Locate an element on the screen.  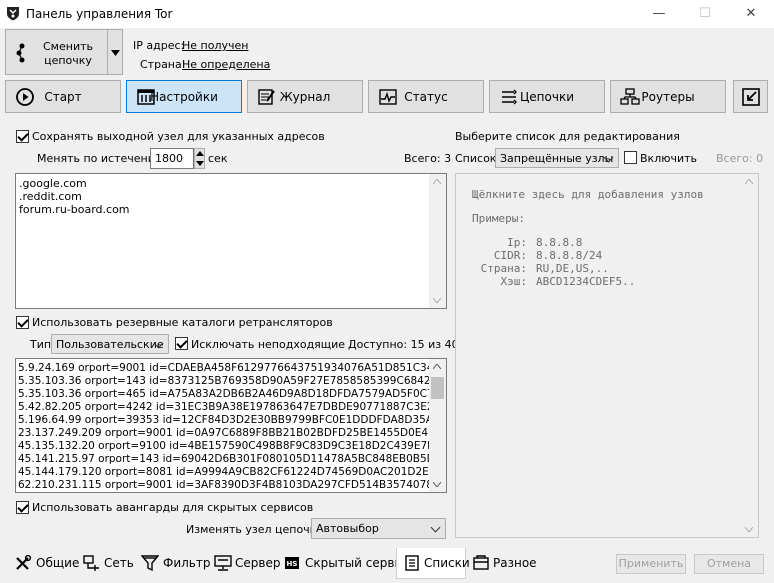
use-guards-checkbox is located at coordinates (22, 507).